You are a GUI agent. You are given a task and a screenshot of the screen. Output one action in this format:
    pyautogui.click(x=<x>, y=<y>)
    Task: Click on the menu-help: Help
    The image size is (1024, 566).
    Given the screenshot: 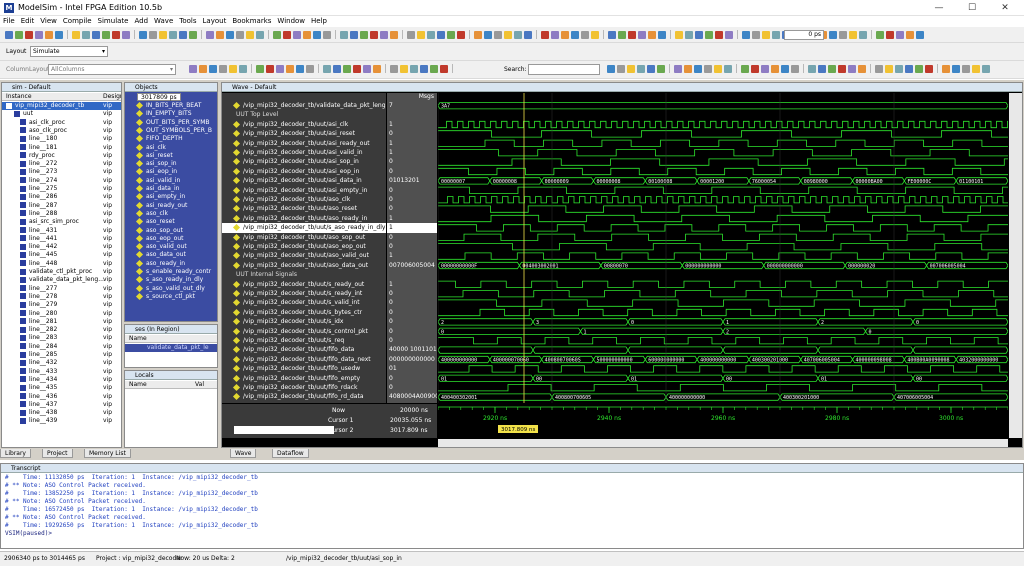 What is the action you would take?
    pyautogui.click(x=319, y=21)
    